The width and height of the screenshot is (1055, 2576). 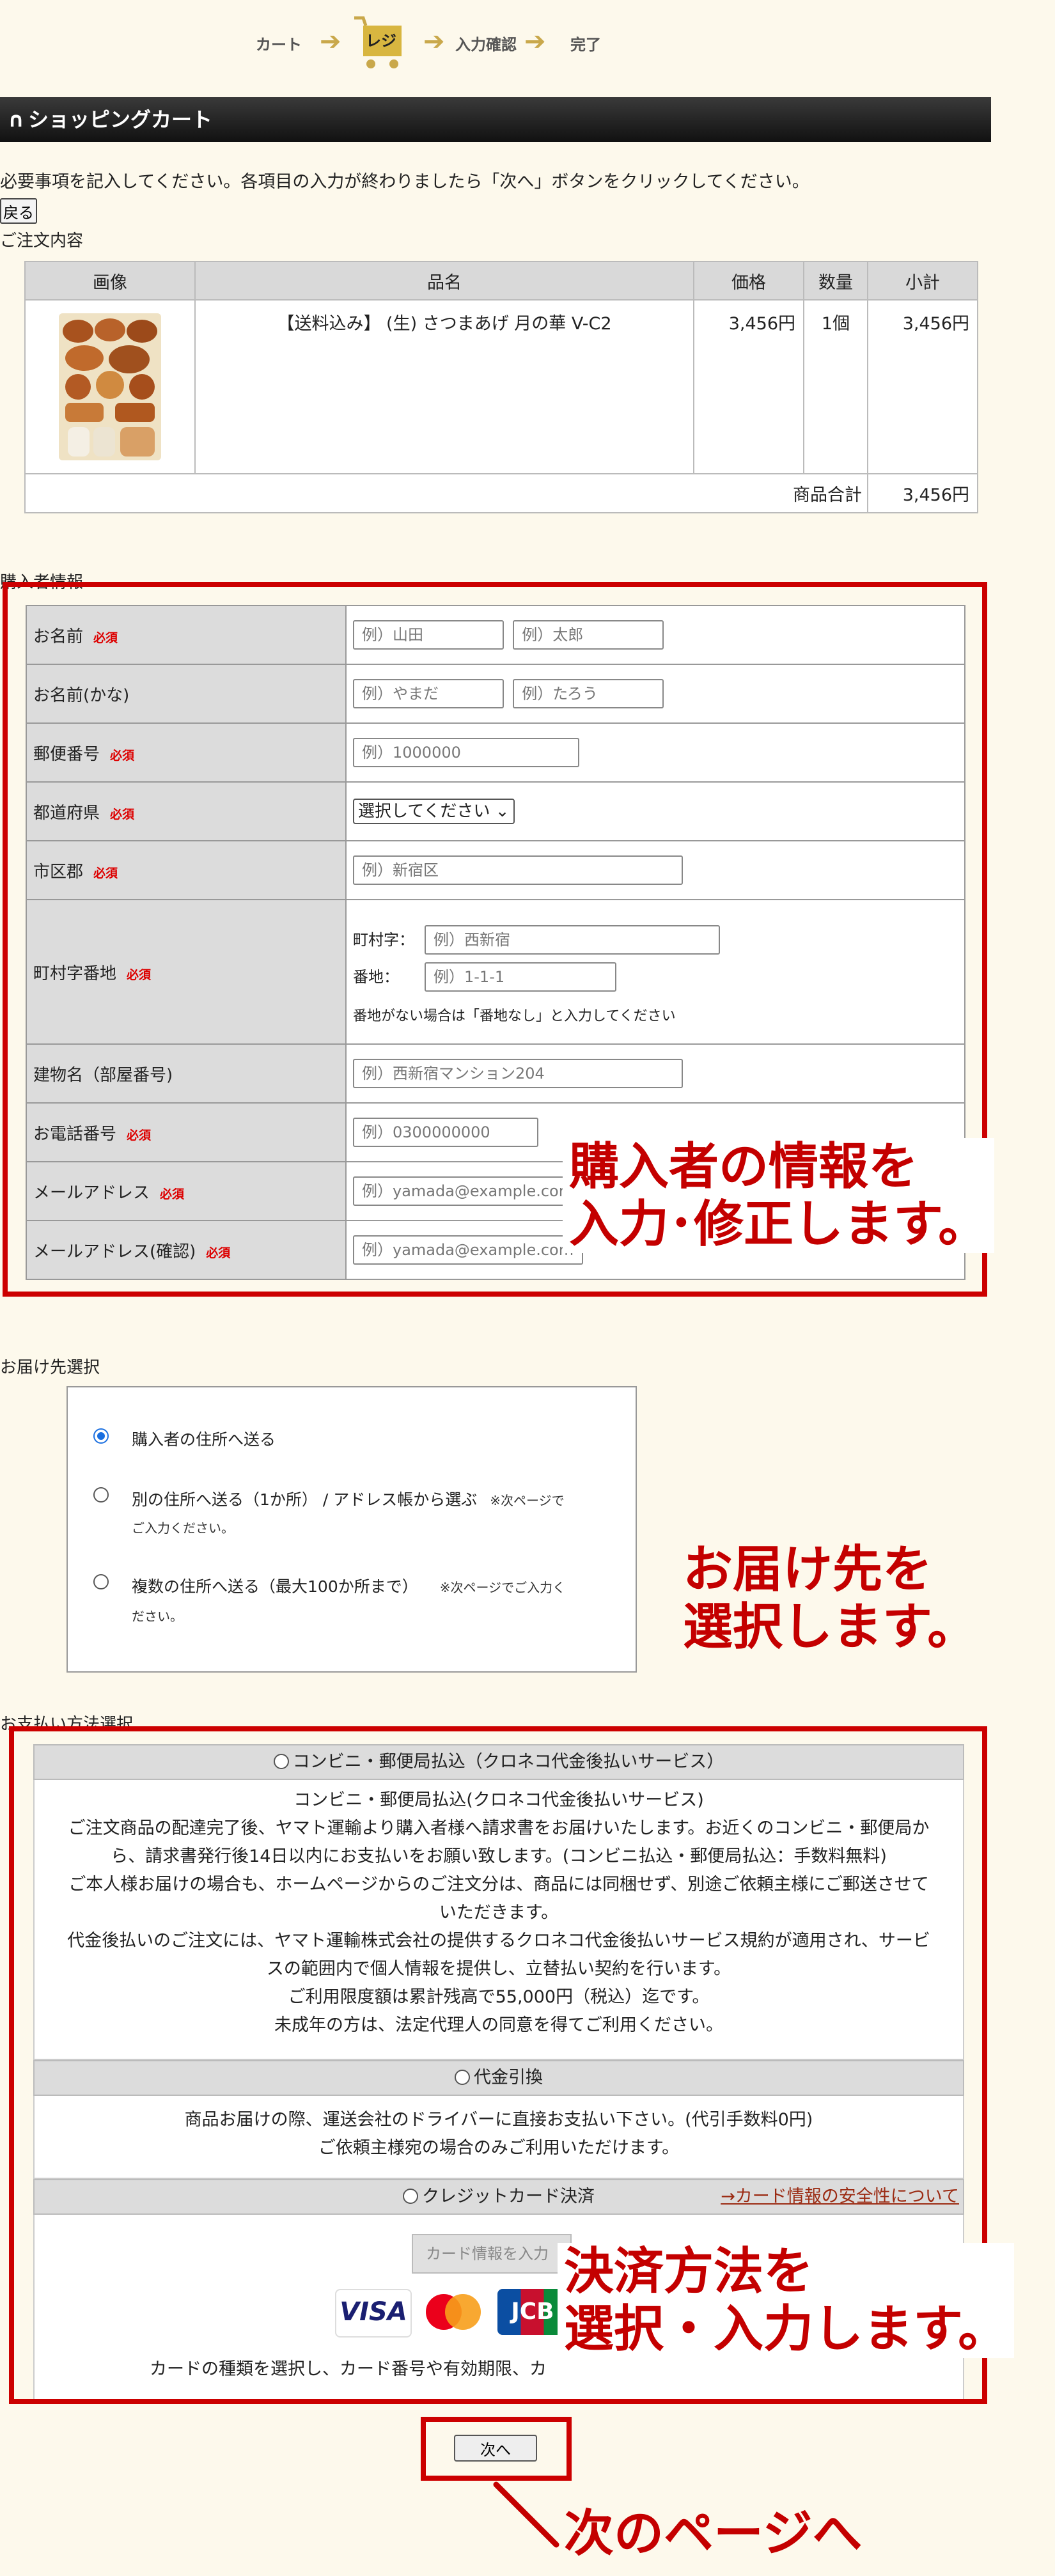 I want to click on delivery-option-multiple-note: ださい。, so click(x=157, y=1616).